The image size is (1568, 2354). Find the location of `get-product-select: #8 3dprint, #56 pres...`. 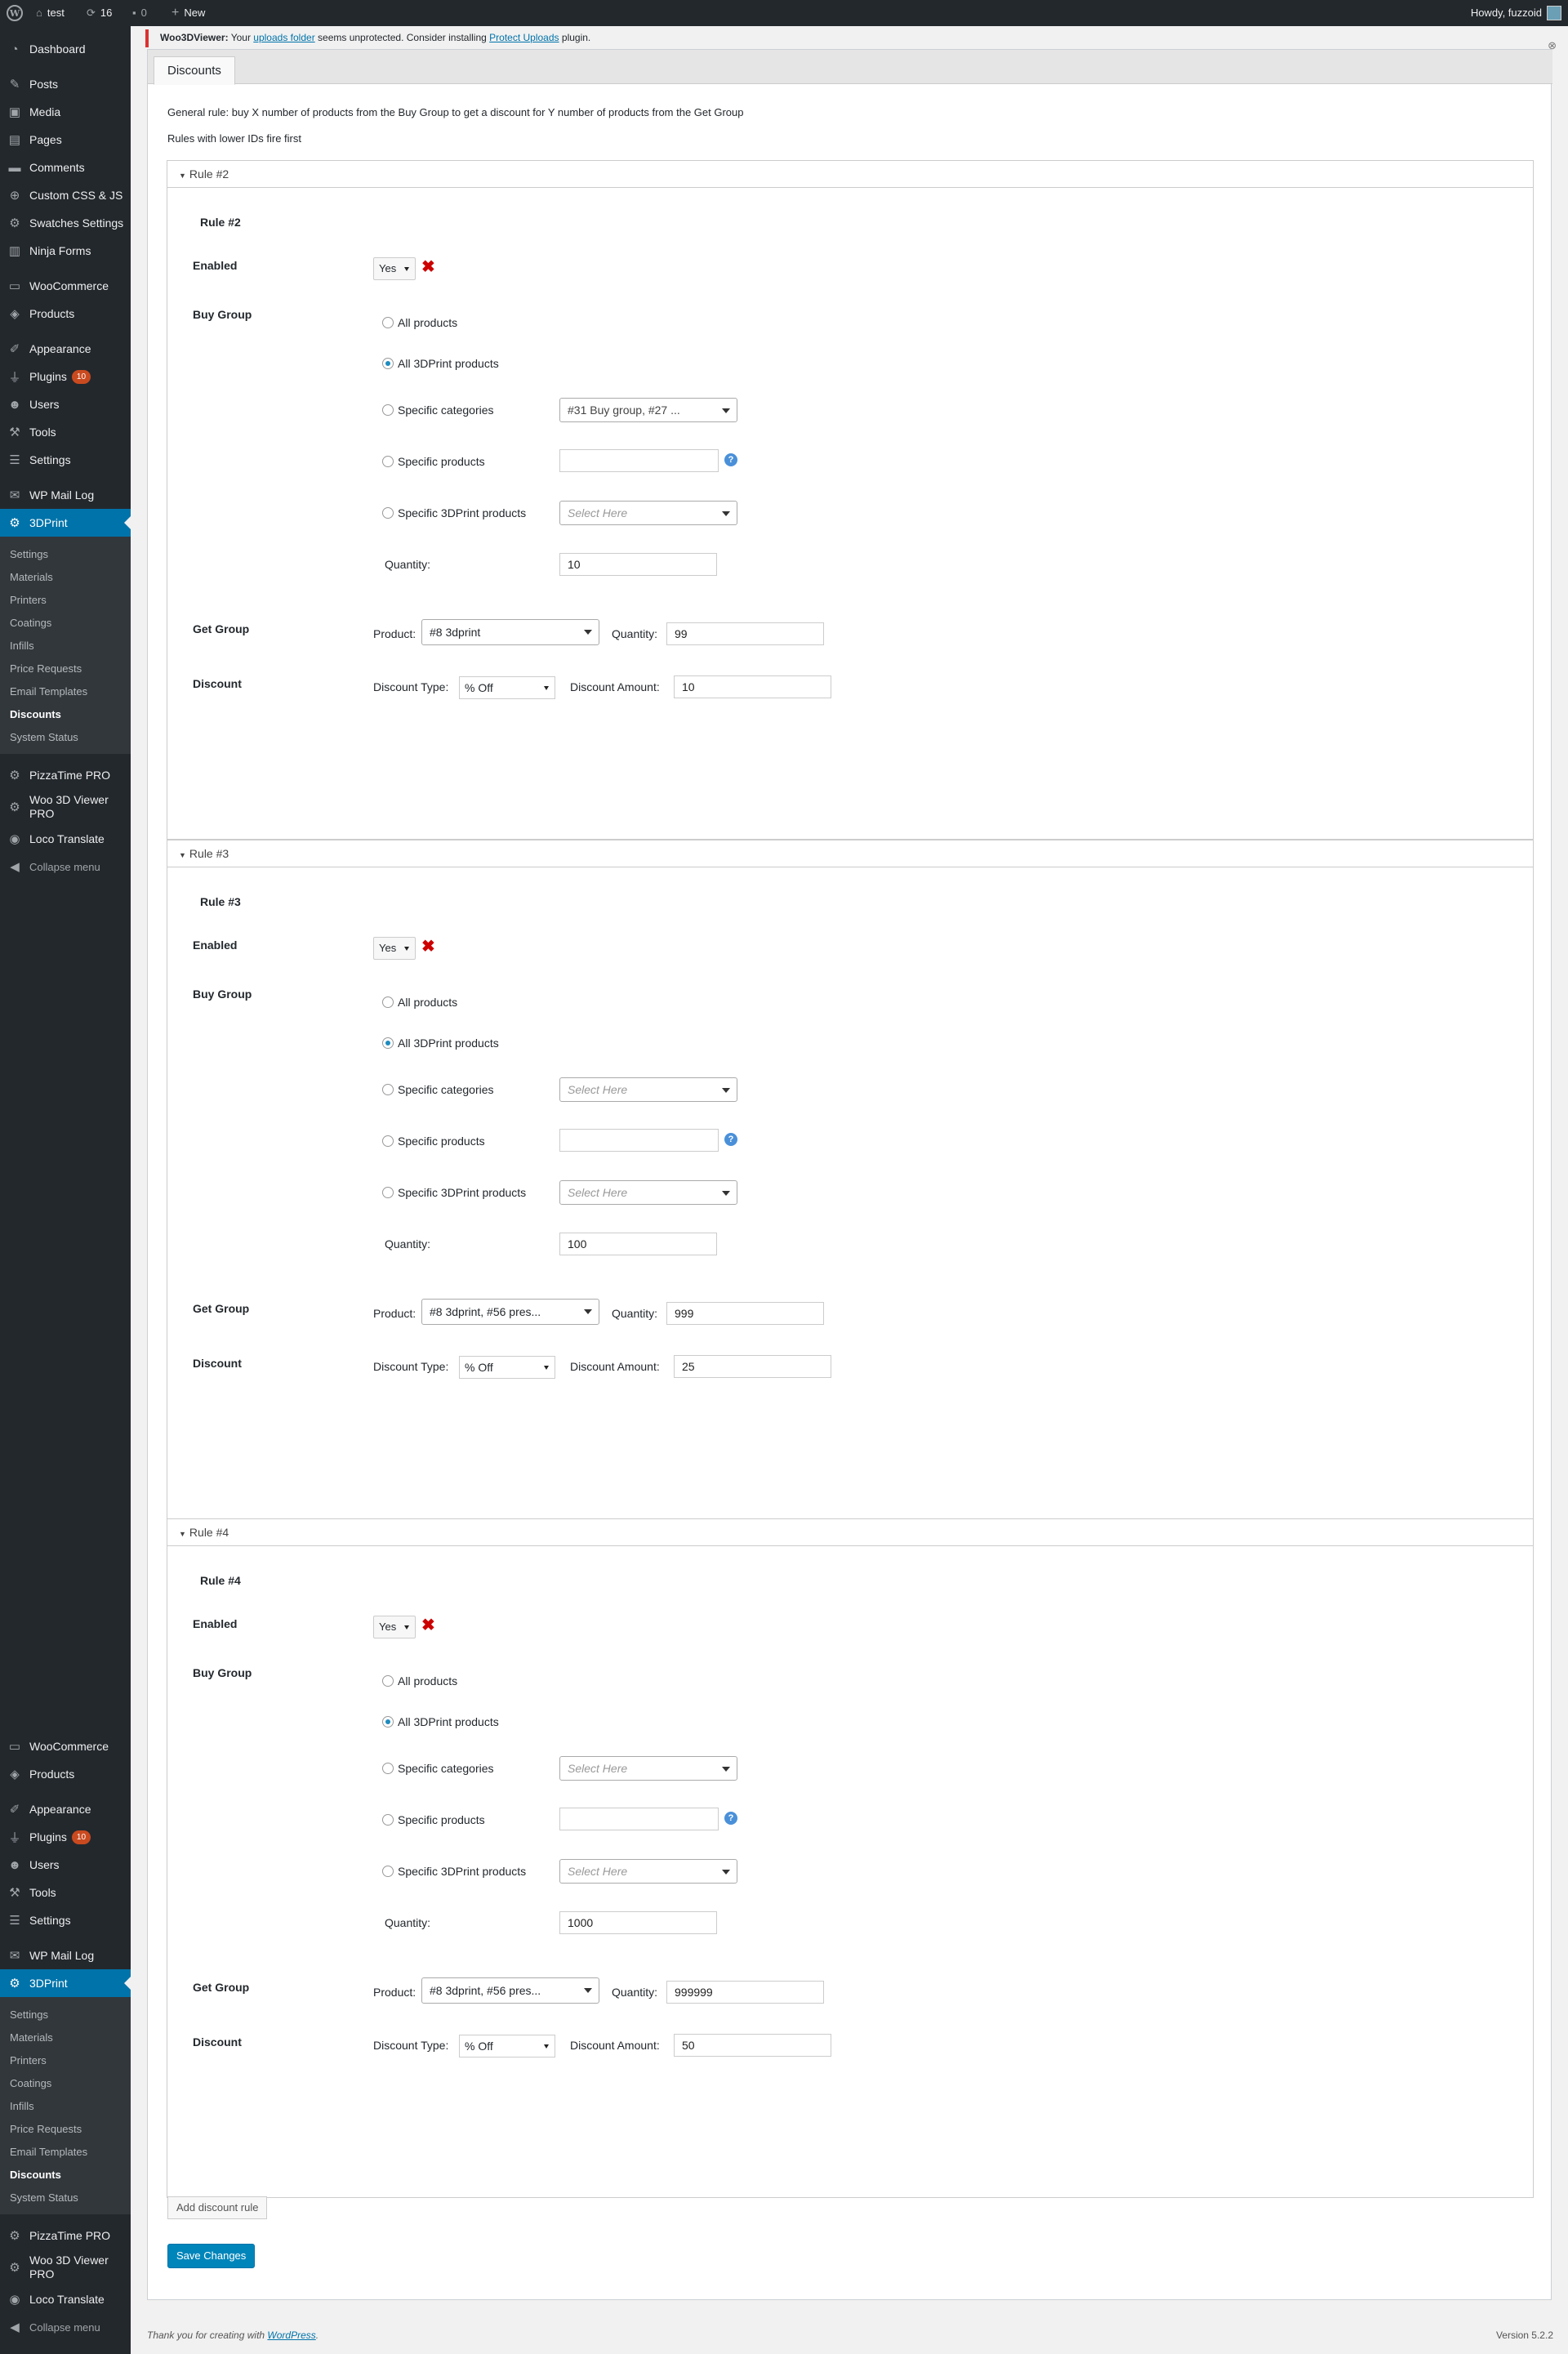

get-product-select: #8 3dprint, #56 pres... is located at coordinates (510, 1312).